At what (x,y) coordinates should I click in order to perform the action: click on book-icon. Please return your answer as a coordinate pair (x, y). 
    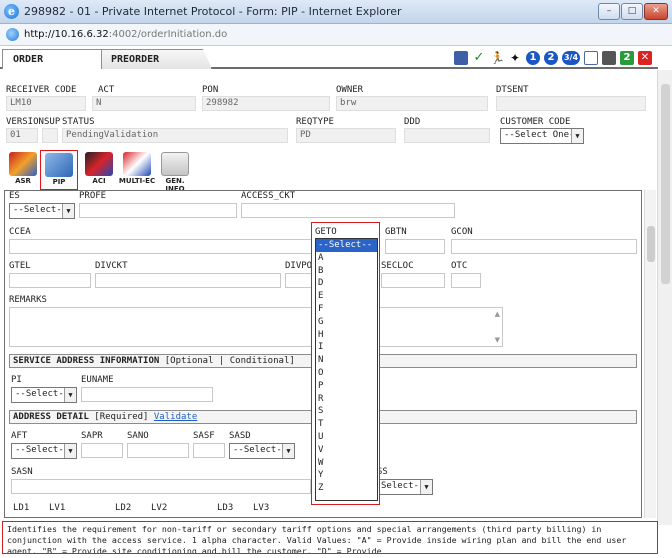
    Looking at the image, I should click on (591, 58).